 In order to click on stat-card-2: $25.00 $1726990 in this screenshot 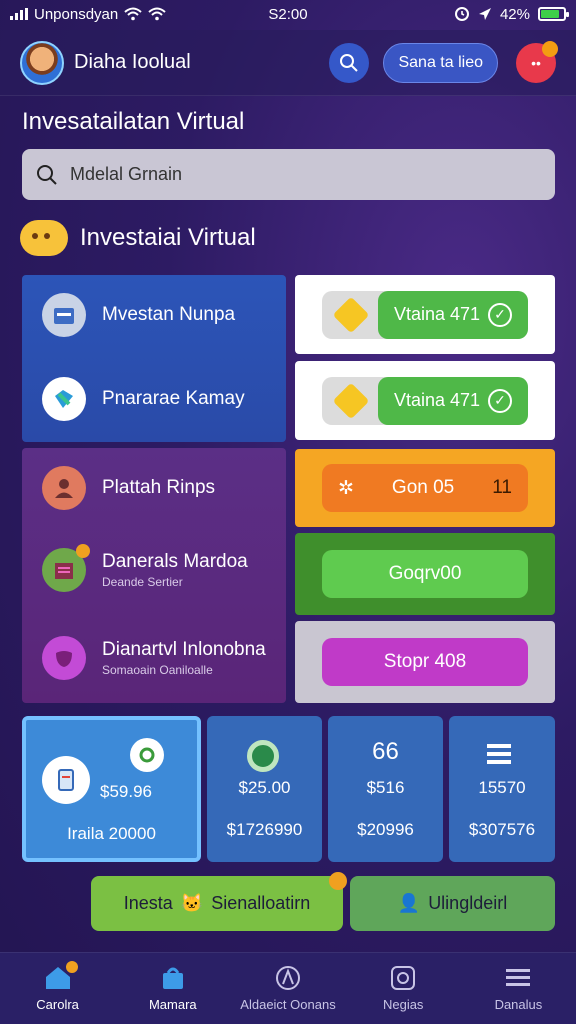, I will do `click(264, 789)`.